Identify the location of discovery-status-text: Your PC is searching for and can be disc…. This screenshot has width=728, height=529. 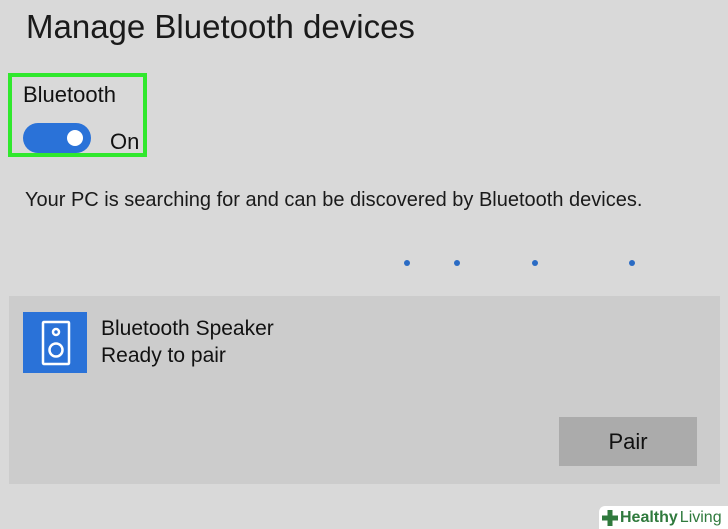
(334, 200).